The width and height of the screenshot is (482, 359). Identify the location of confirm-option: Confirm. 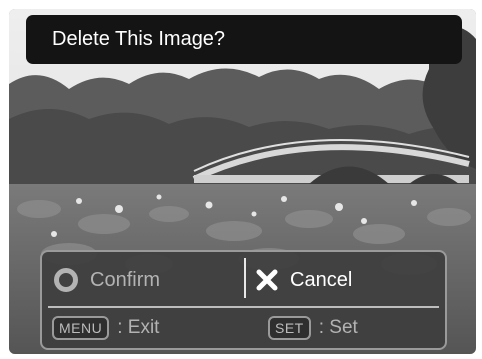
(107, 280).